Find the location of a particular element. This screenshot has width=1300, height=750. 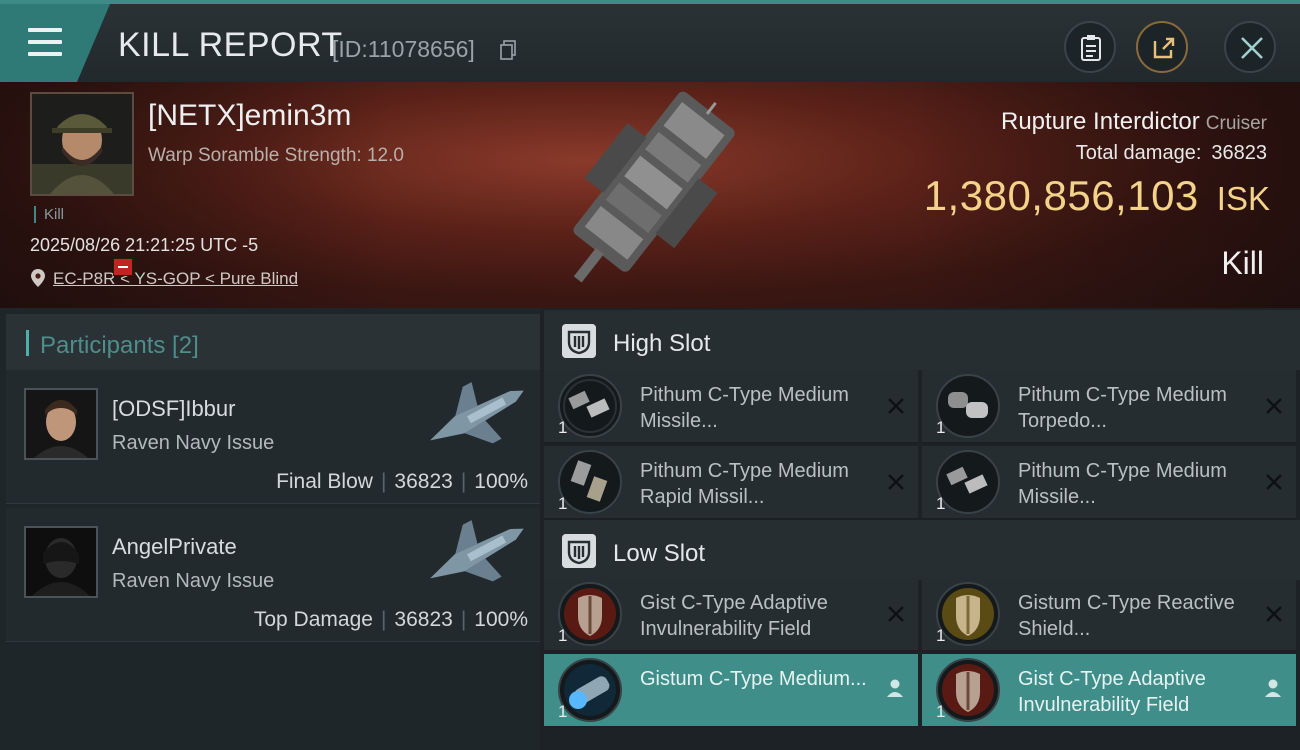

hamburger-icon is located at coordinates (45, 30).